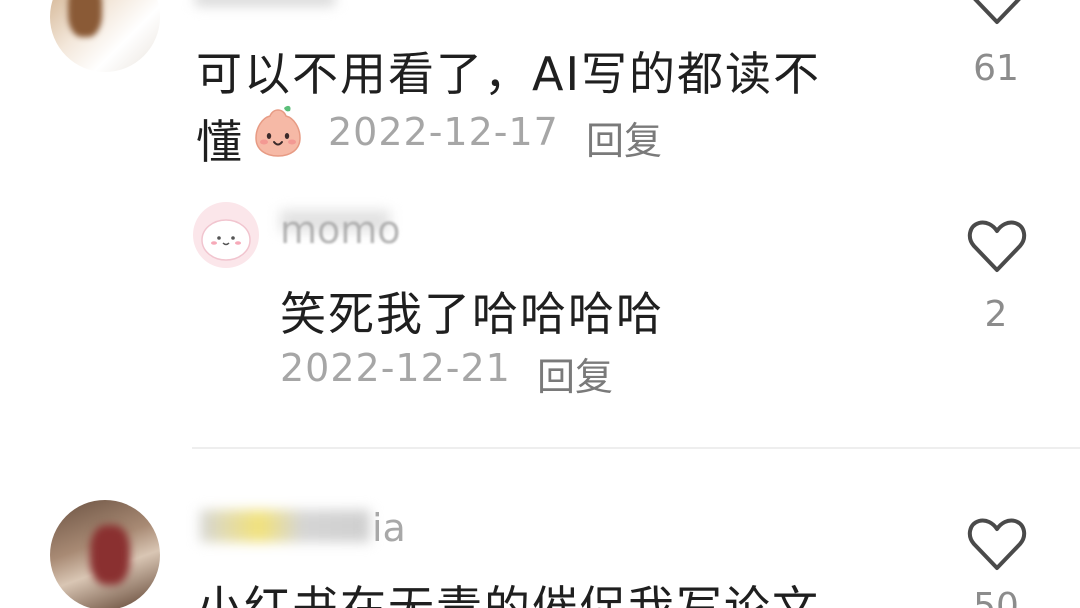  I want to click on comment-text: 可以不用看了，AI写的都读不, so click(509, 74).